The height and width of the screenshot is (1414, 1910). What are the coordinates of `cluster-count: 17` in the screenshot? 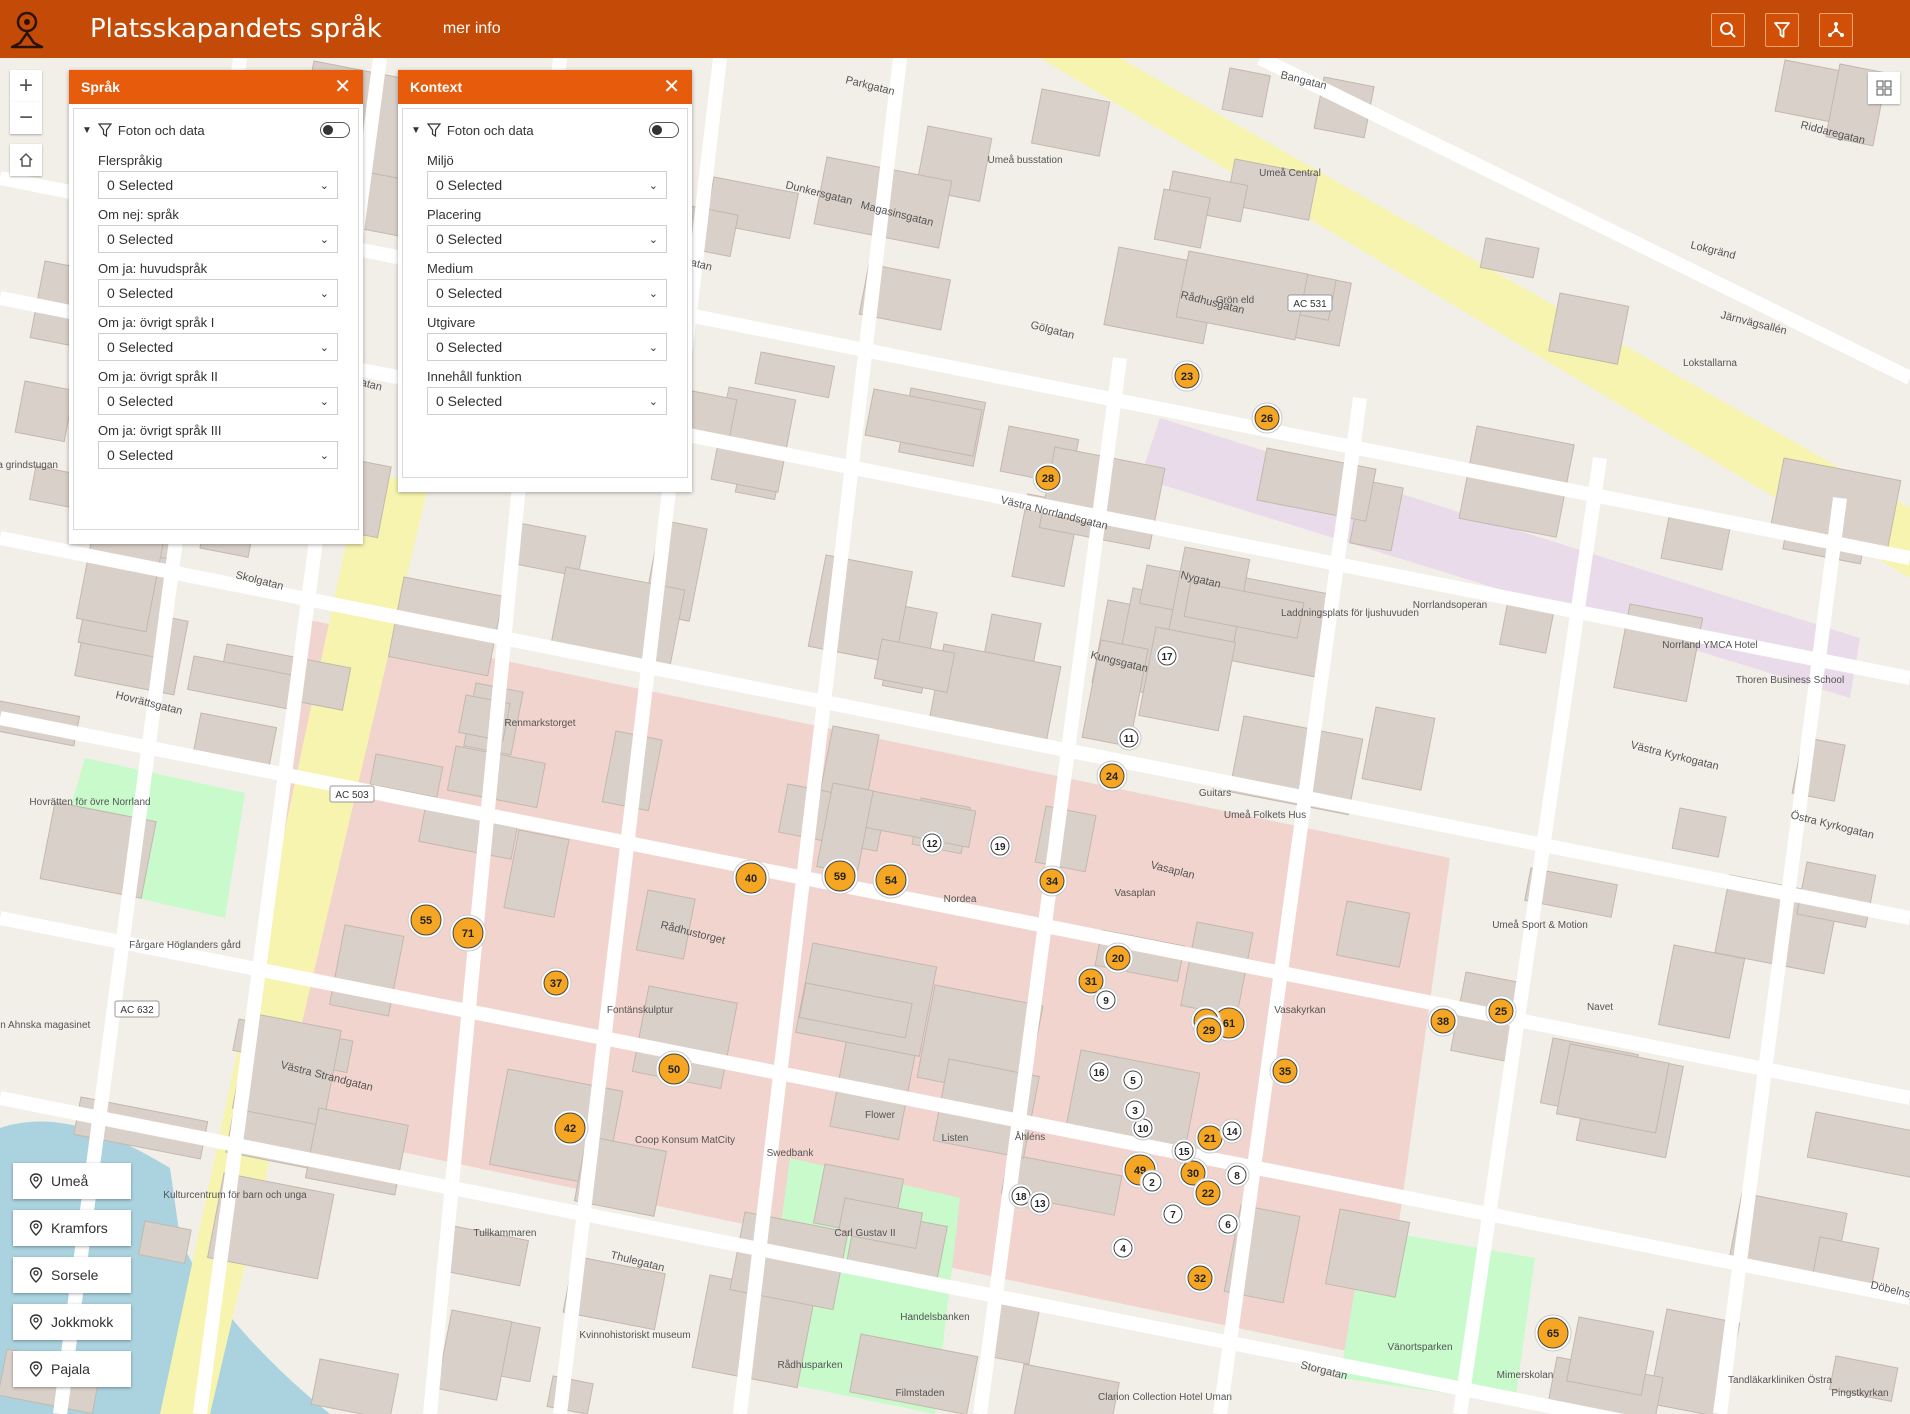 It's located at (1167, 657).